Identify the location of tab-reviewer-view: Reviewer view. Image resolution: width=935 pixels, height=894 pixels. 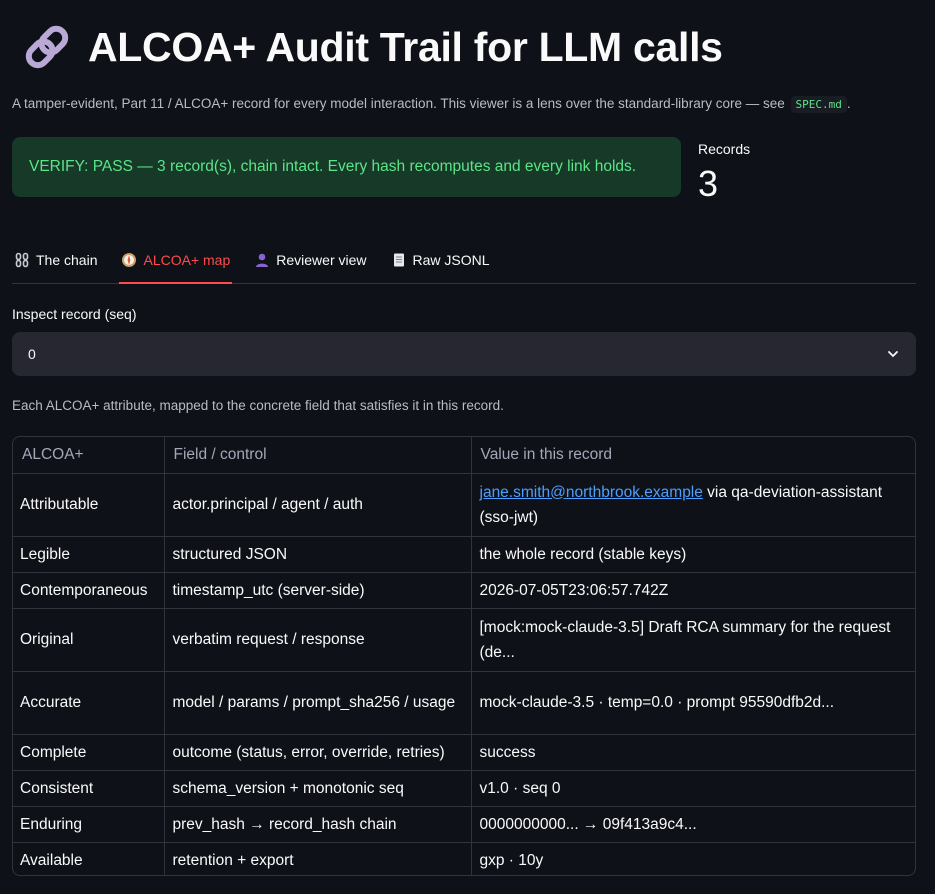
(310, 260).